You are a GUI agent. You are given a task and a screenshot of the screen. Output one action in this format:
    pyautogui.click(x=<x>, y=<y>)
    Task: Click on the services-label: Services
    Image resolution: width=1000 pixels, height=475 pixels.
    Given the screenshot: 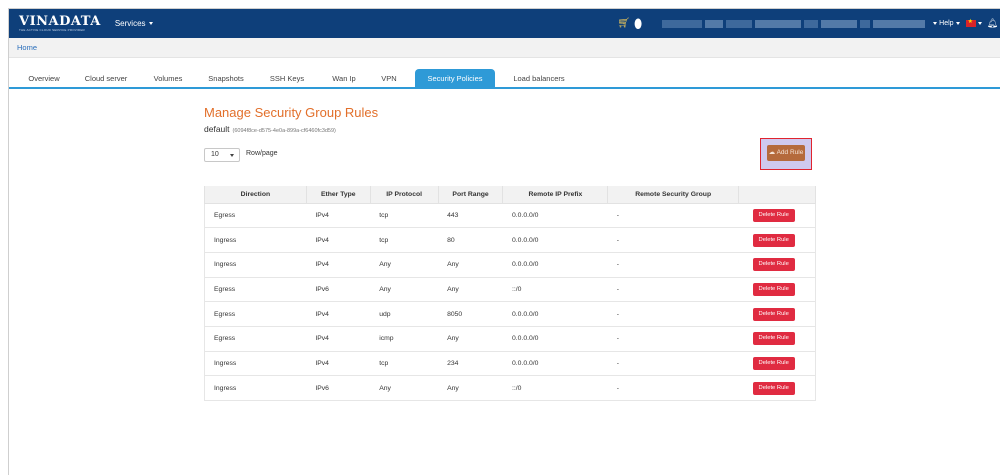 What is the action you would take?
    pyautogui.click(x=130, y=23)
    